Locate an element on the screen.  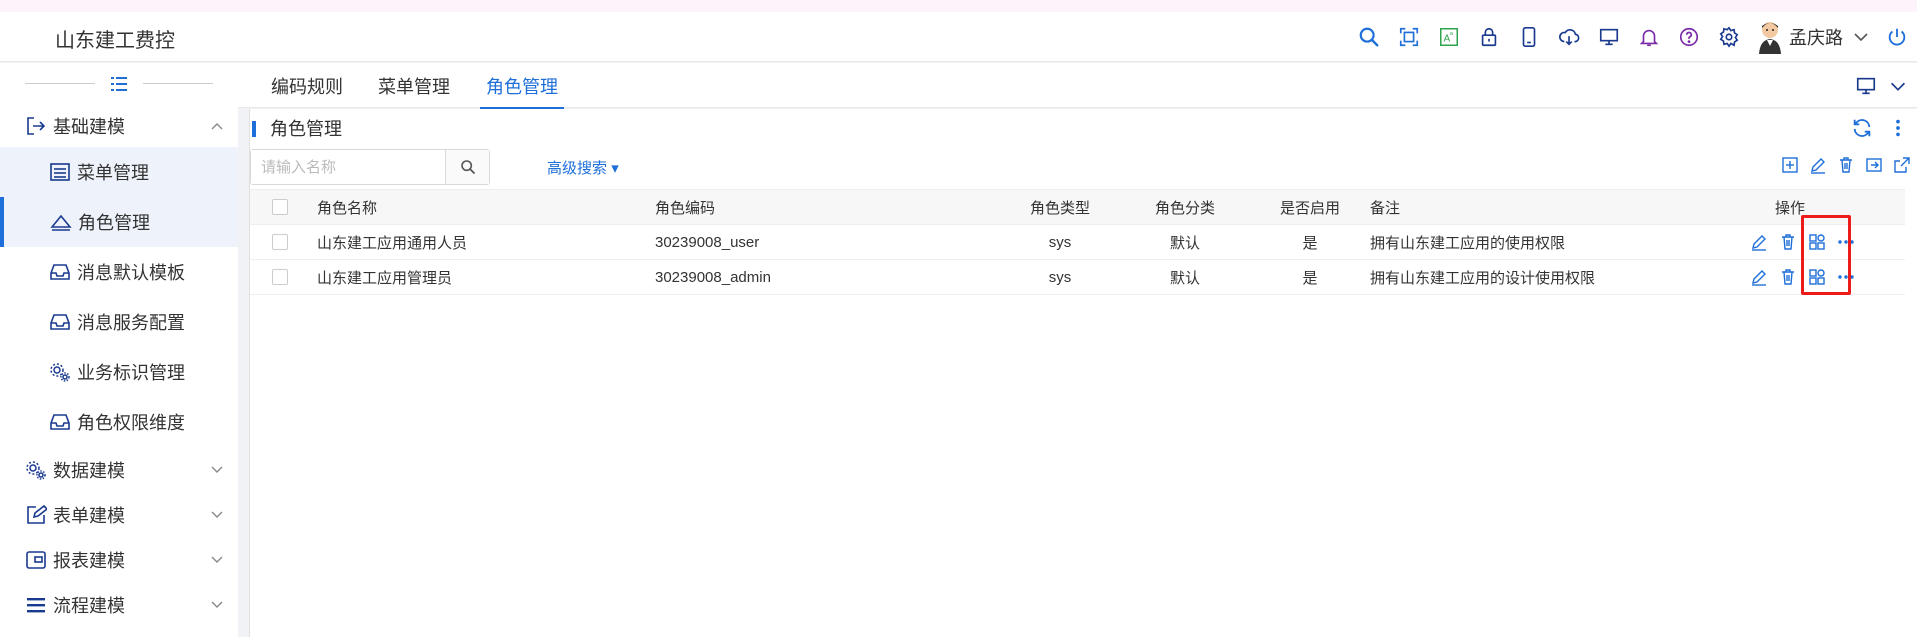
settings-icon is located at coordinates (1729, 37).